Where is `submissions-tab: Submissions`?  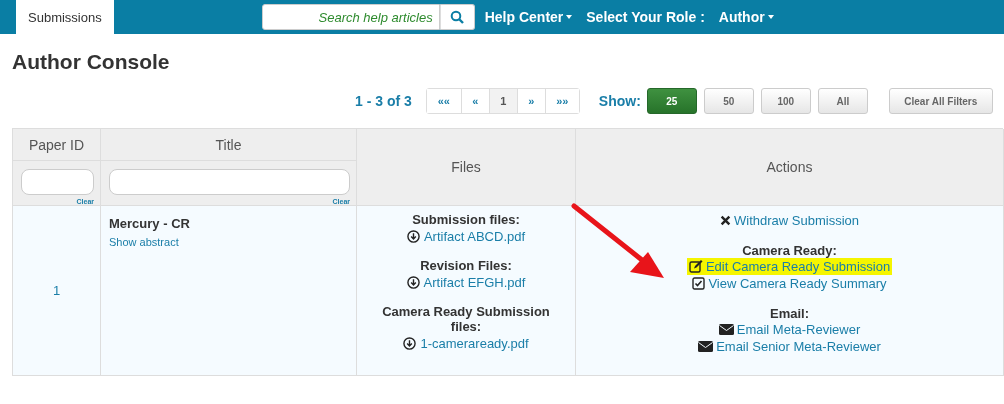 submissions-tab: Submissions is located at coordinates (65, 17).